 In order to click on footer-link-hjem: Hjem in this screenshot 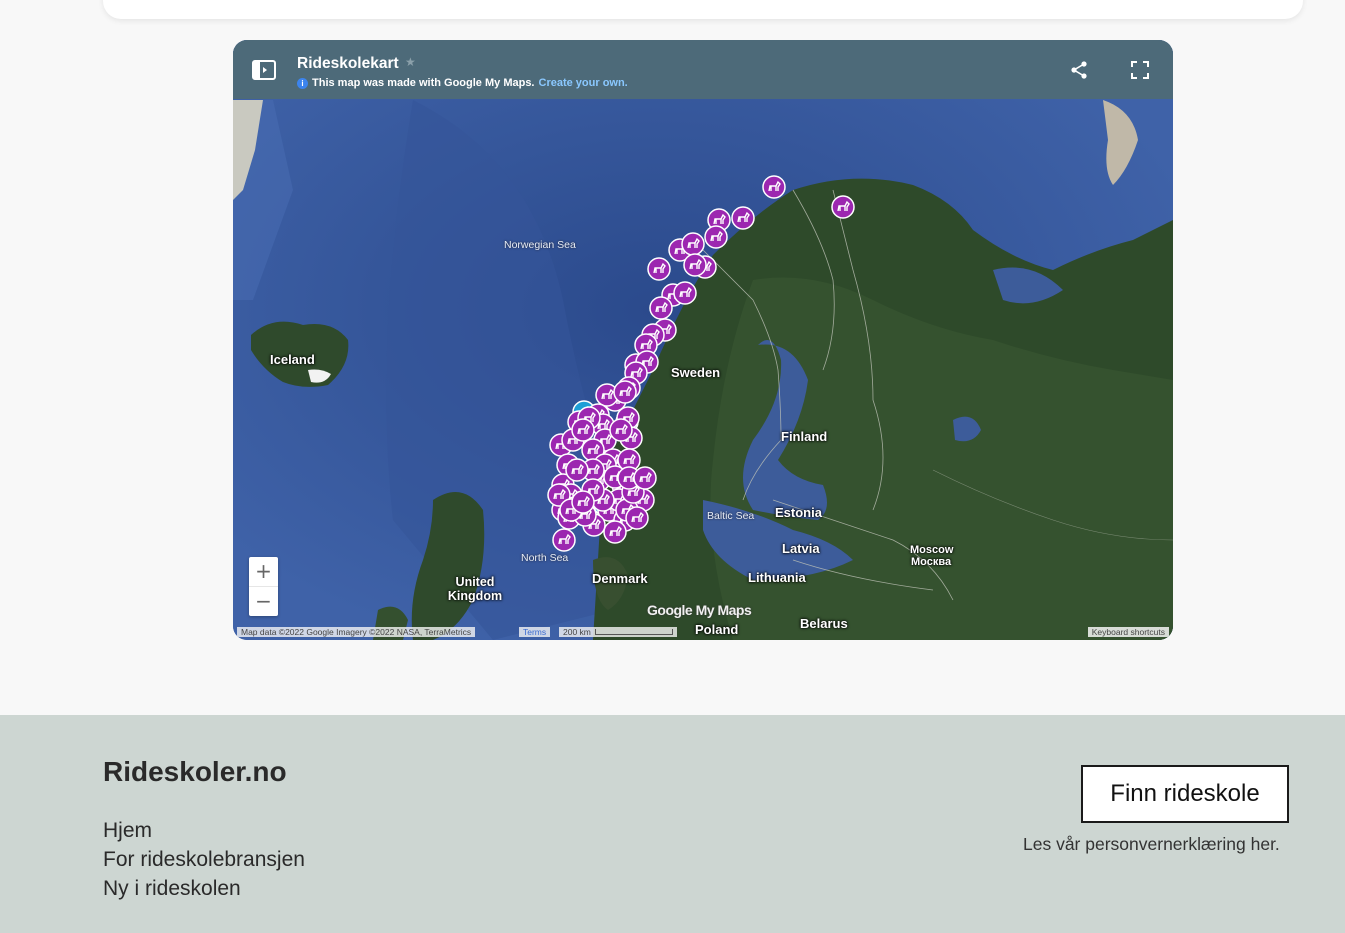, I will do `click(204, 830)`.